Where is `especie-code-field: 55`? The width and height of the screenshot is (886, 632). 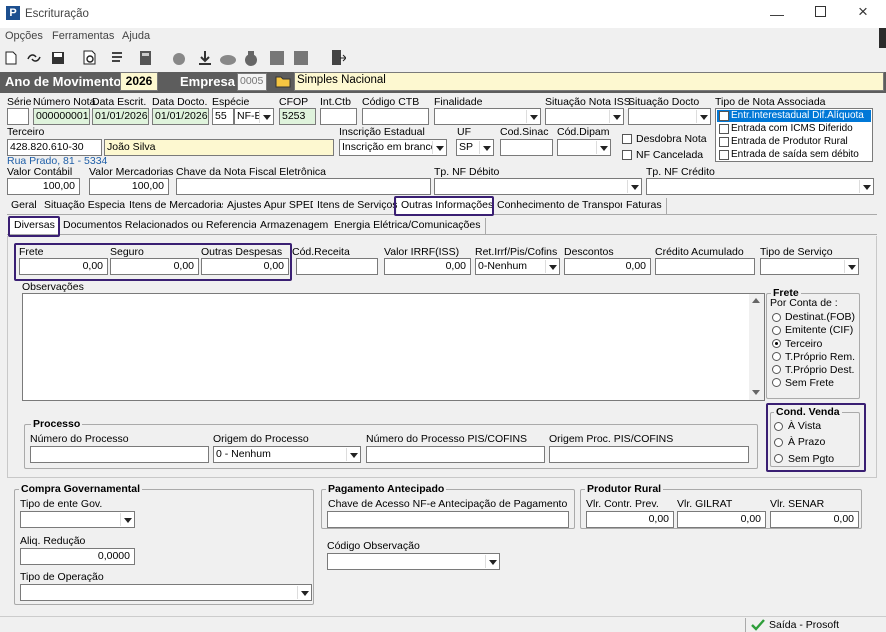
especie-code-field: 55 is located at coordinates (223, 116).